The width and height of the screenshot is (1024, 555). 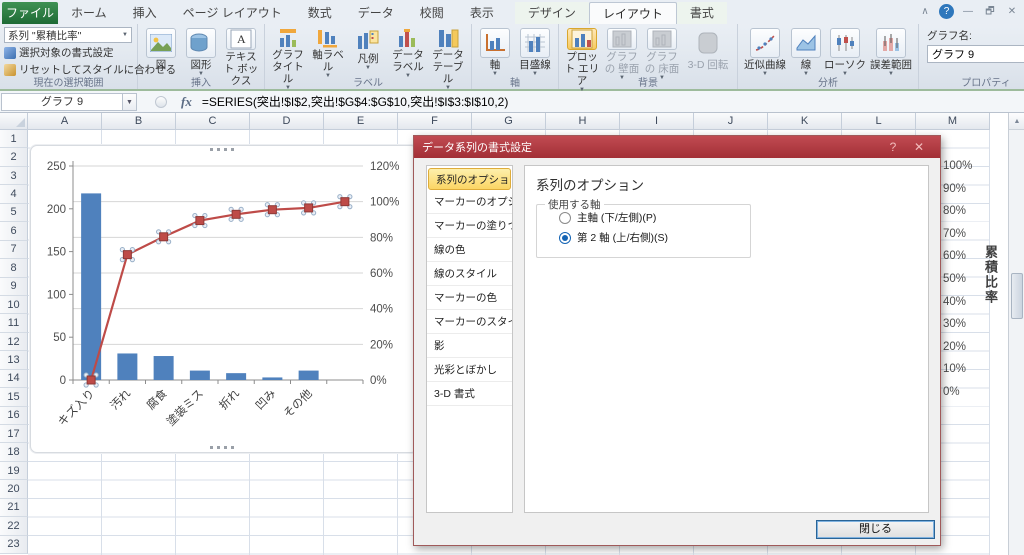 I want to click on row-header-19: 19, so click(x=14, y=471).